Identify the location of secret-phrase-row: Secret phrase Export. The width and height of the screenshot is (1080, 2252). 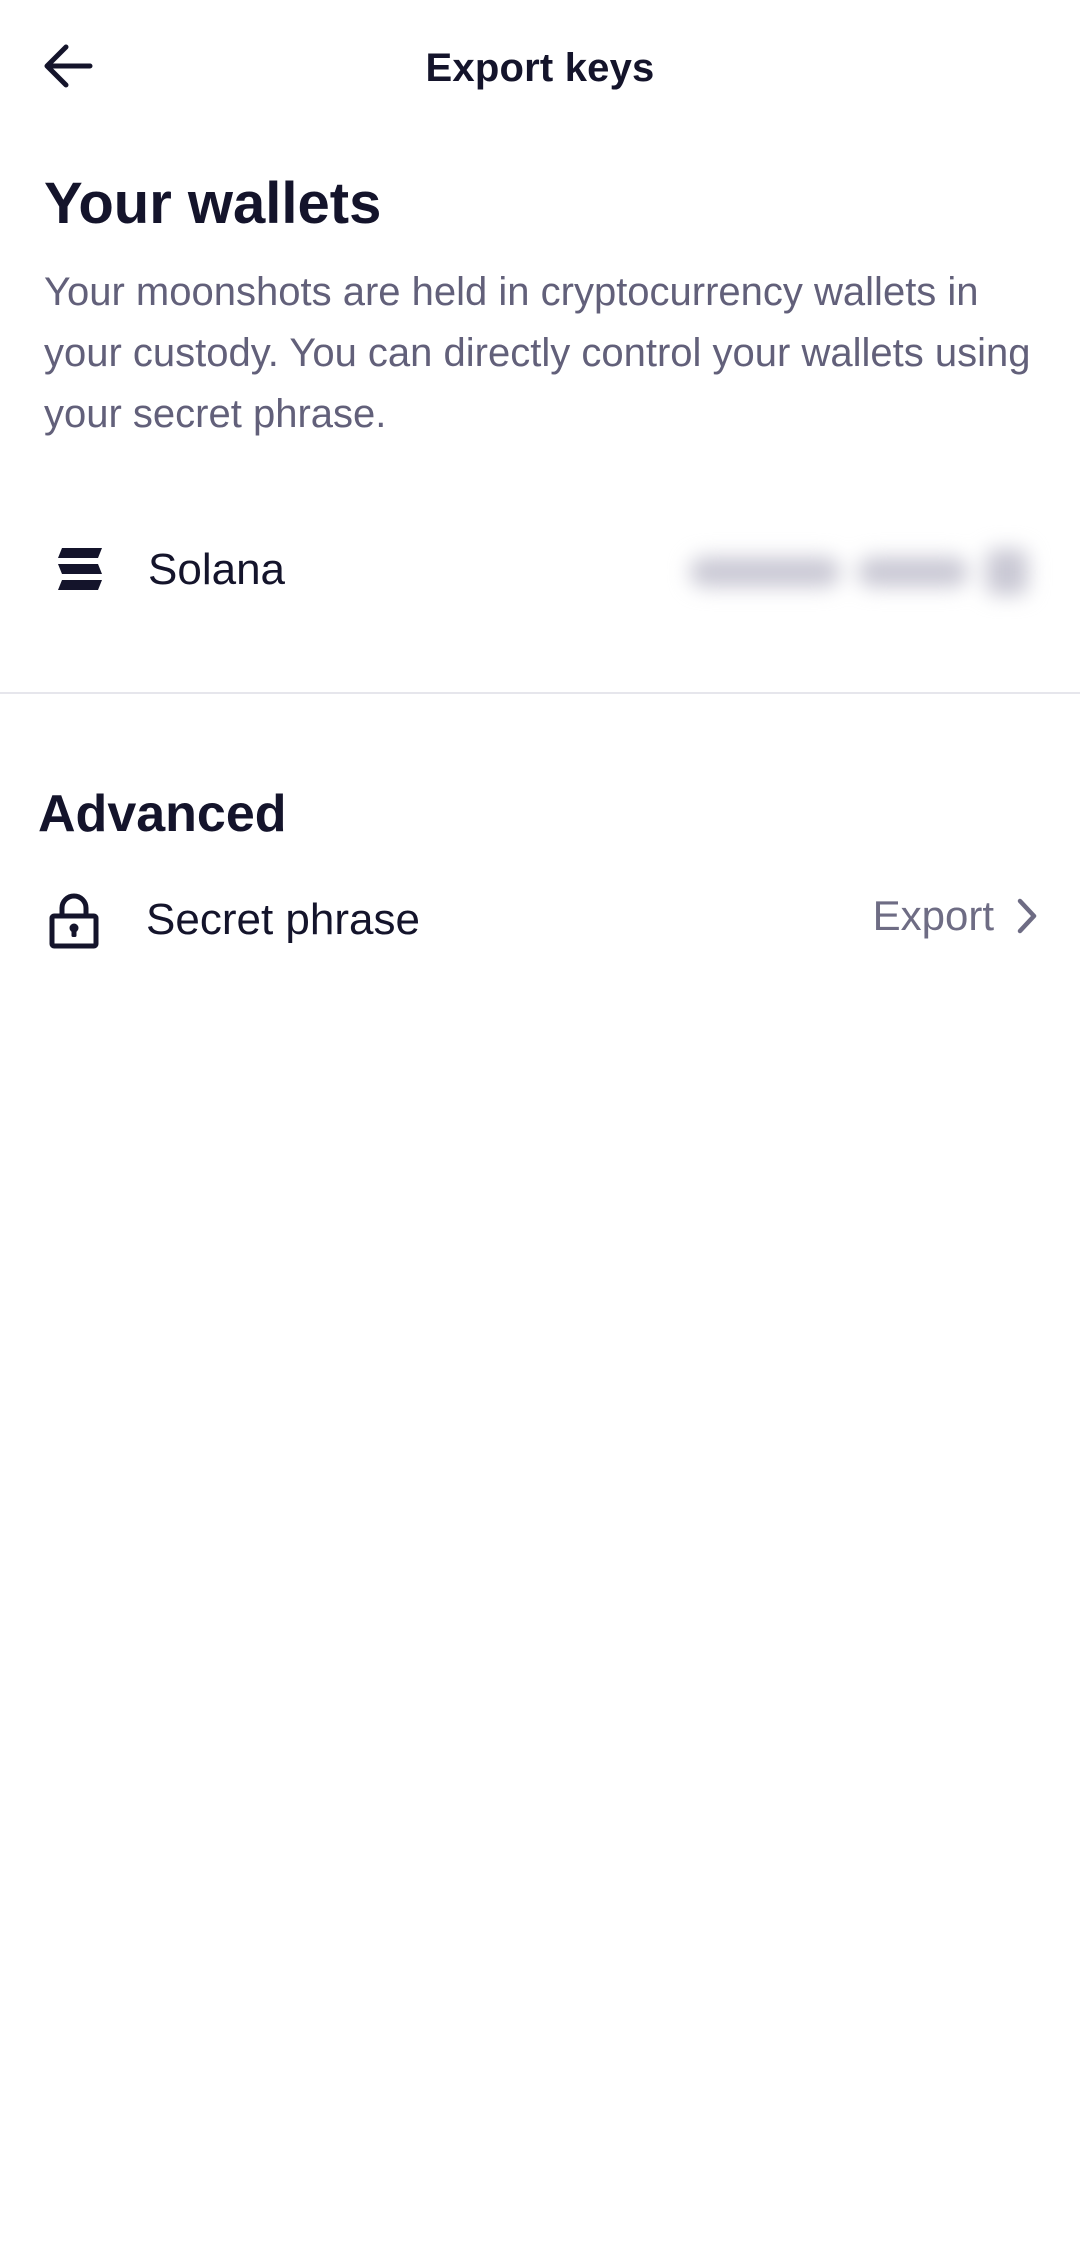
(540, 920).